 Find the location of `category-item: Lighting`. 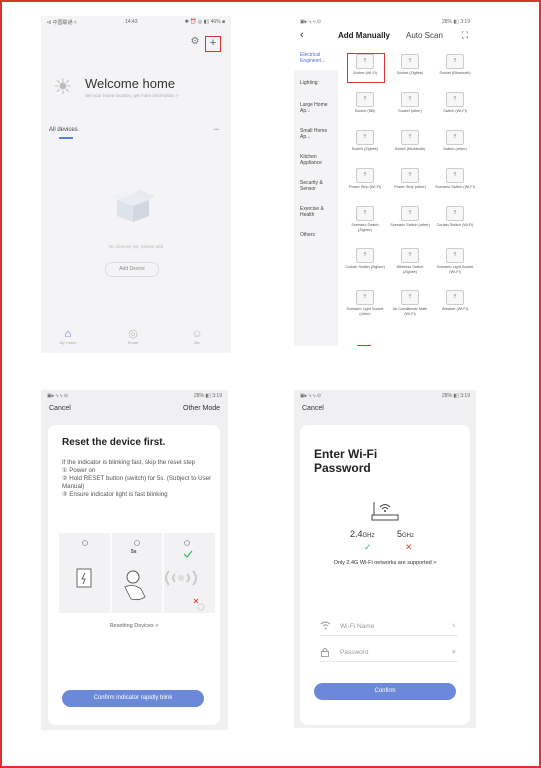

category-item: Lighting is located at coordinates (318, 83).